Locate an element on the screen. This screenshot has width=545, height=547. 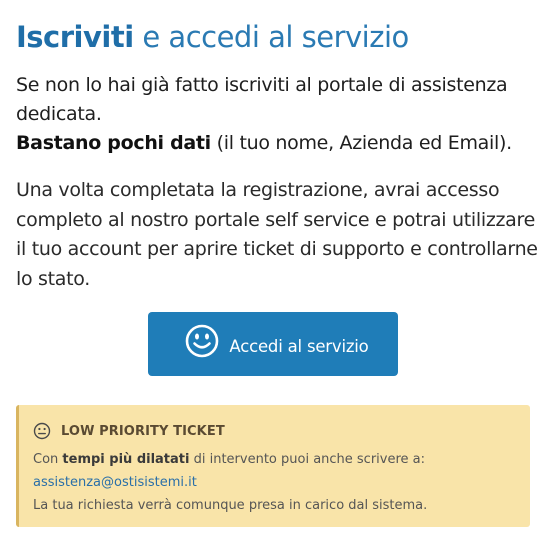
email-link: assistenza@ostisistemi.it is located at coordinates (115, 482).